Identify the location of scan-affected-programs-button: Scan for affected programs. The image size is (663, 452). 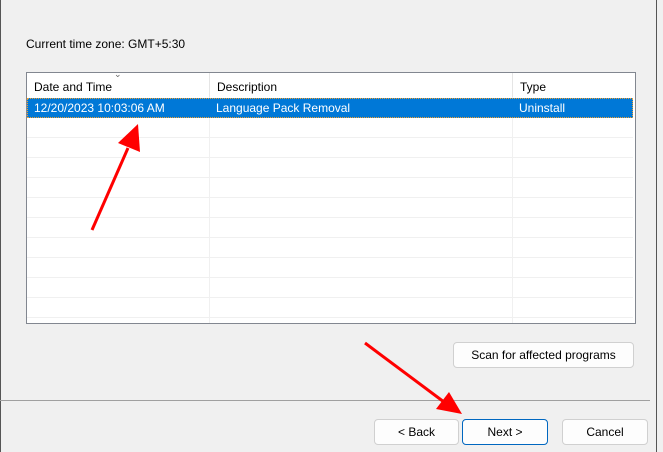
(543, 355).